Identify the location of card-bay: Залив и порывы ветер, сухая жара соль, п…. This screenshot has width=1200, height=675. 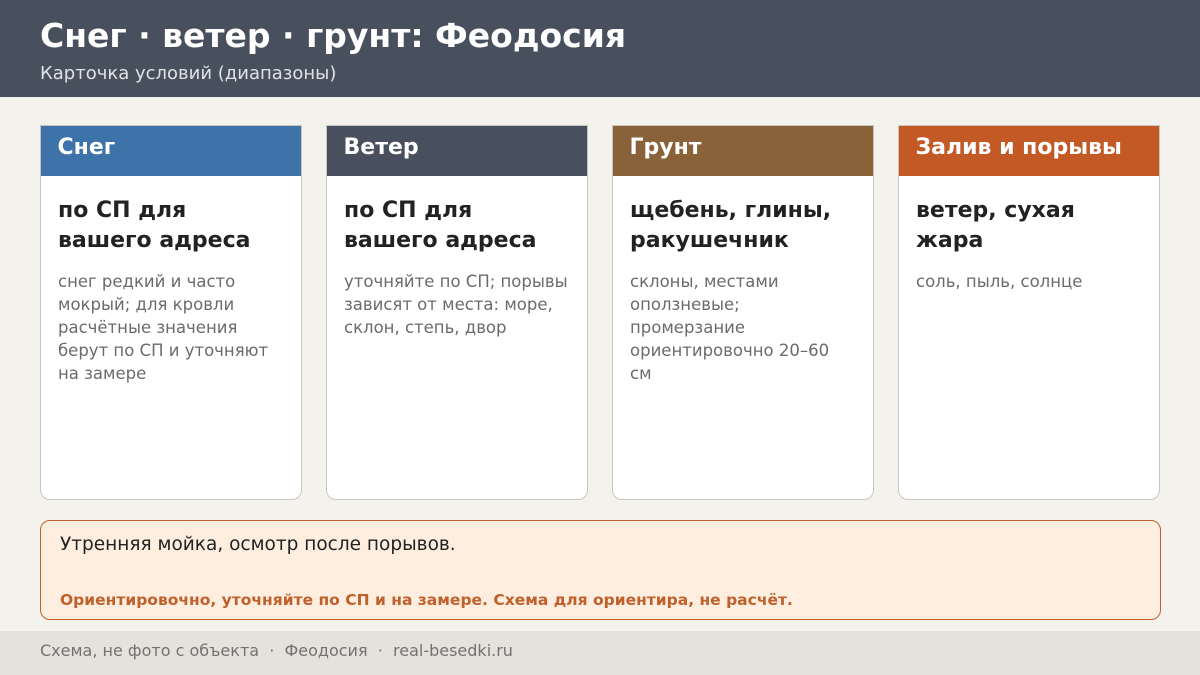
(1029, 312).